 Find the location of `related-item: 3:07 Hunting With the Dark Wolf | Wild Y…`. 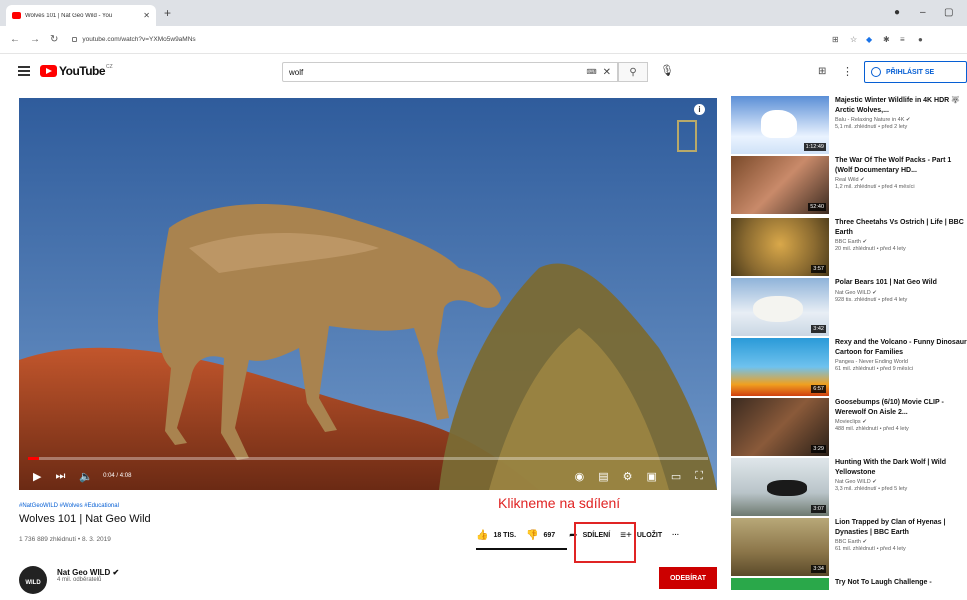

related-item: 3:07 Hunting With the Dark Wolf | Wild Y… is located at coordinates (849, 488).